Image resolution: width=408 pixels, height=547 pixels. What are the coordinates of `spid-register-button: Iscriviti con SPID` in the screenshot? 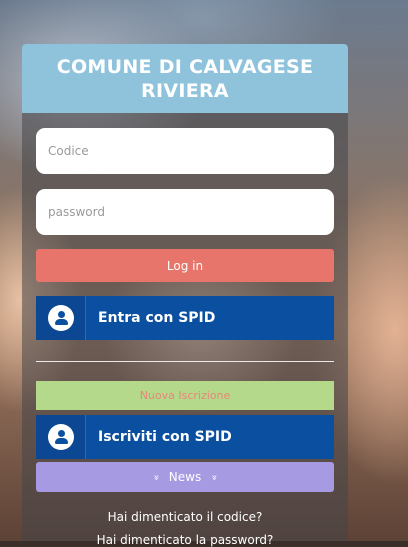 It's located at (185, 437).